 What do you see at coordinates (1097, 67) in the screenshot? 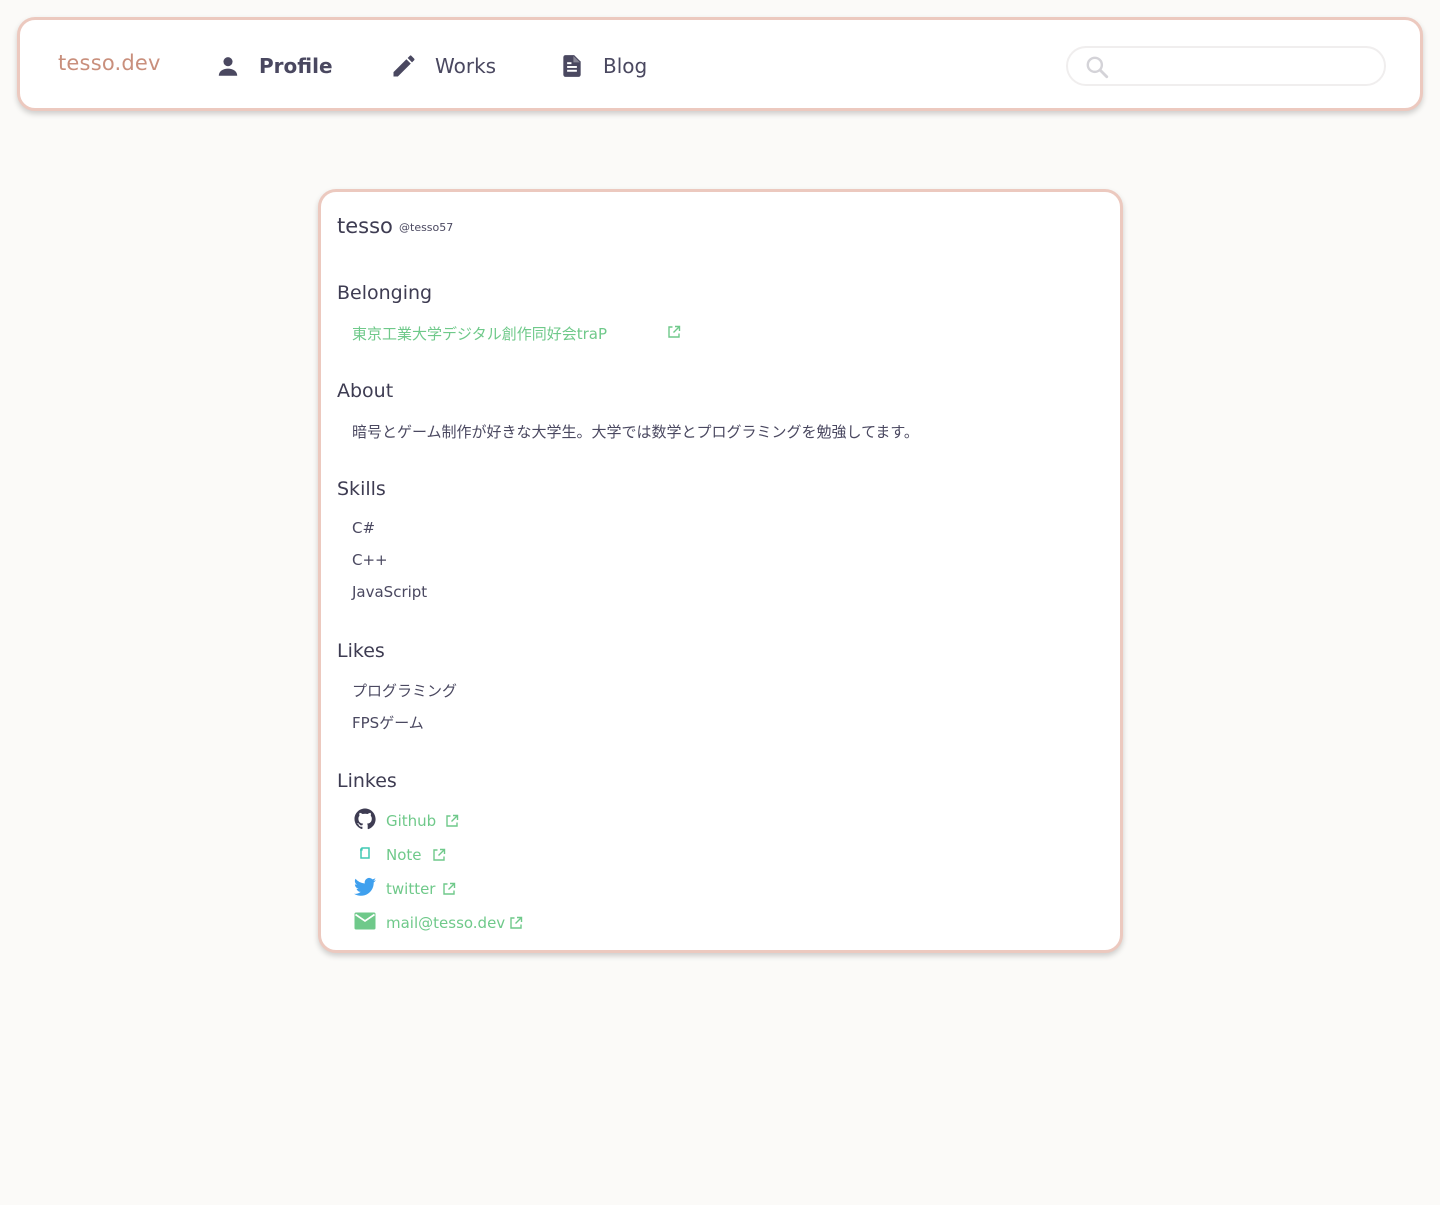
I see `search-icon` at bounding box center [1097, 67].